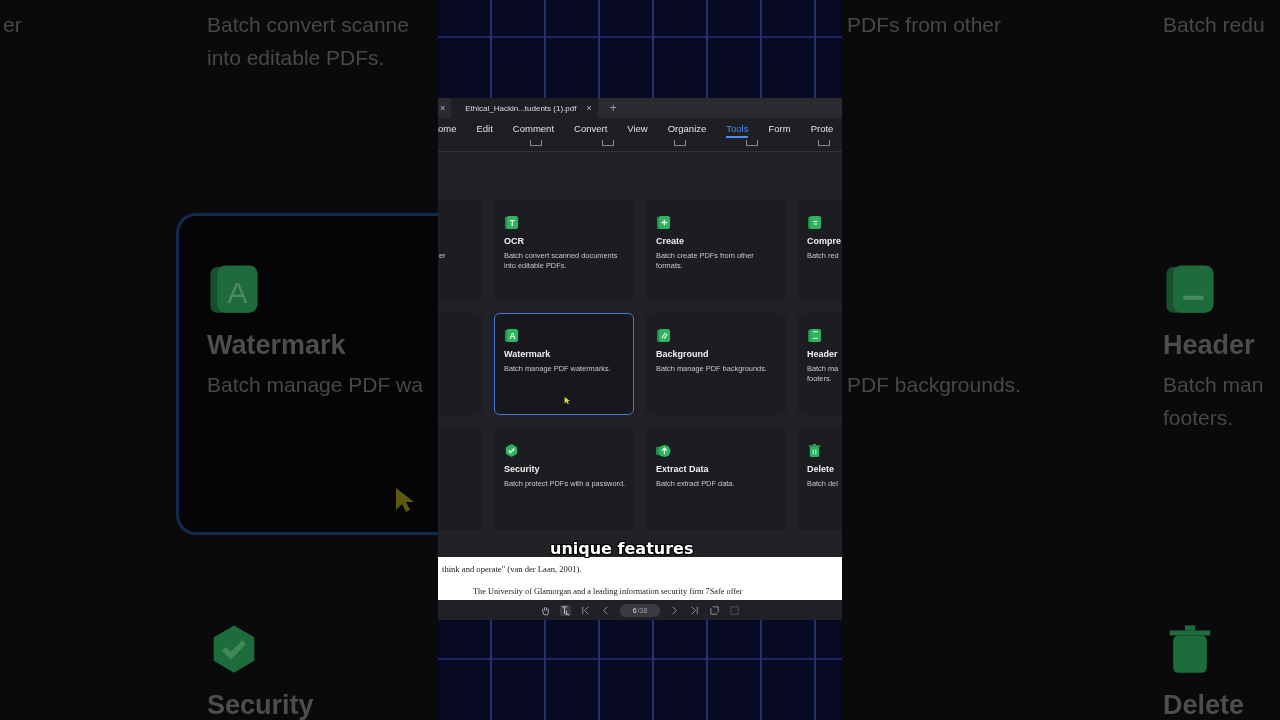 The image size is (1280, 720). I want to click on menu-tab: Convert, so click(591, 129).